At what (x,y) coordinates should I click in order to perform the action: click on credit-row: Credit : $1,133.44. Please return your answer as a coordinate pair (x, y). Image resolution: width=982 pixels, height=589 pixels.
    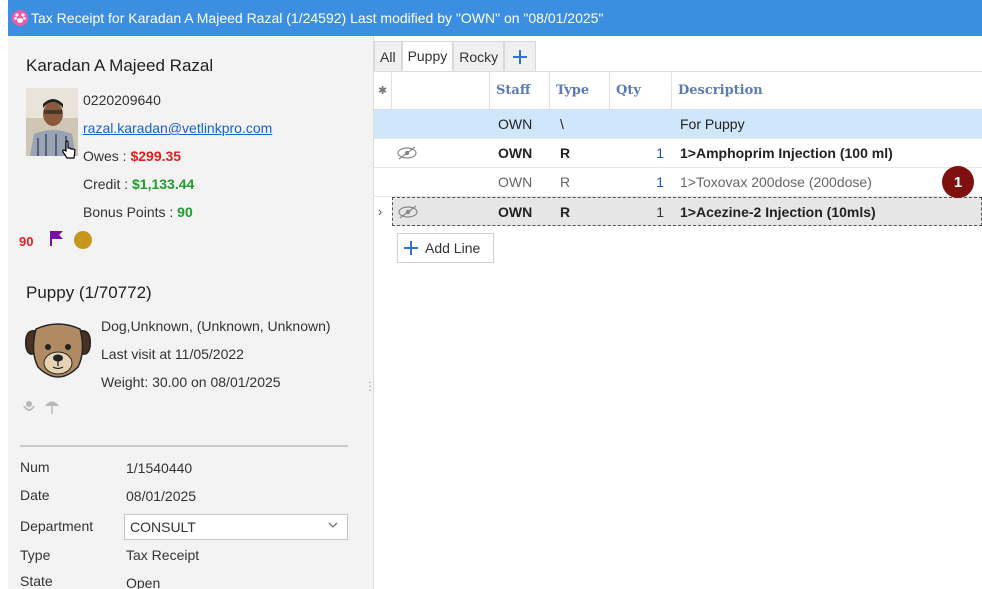
    Looking at the image, I should click on (138, 184).